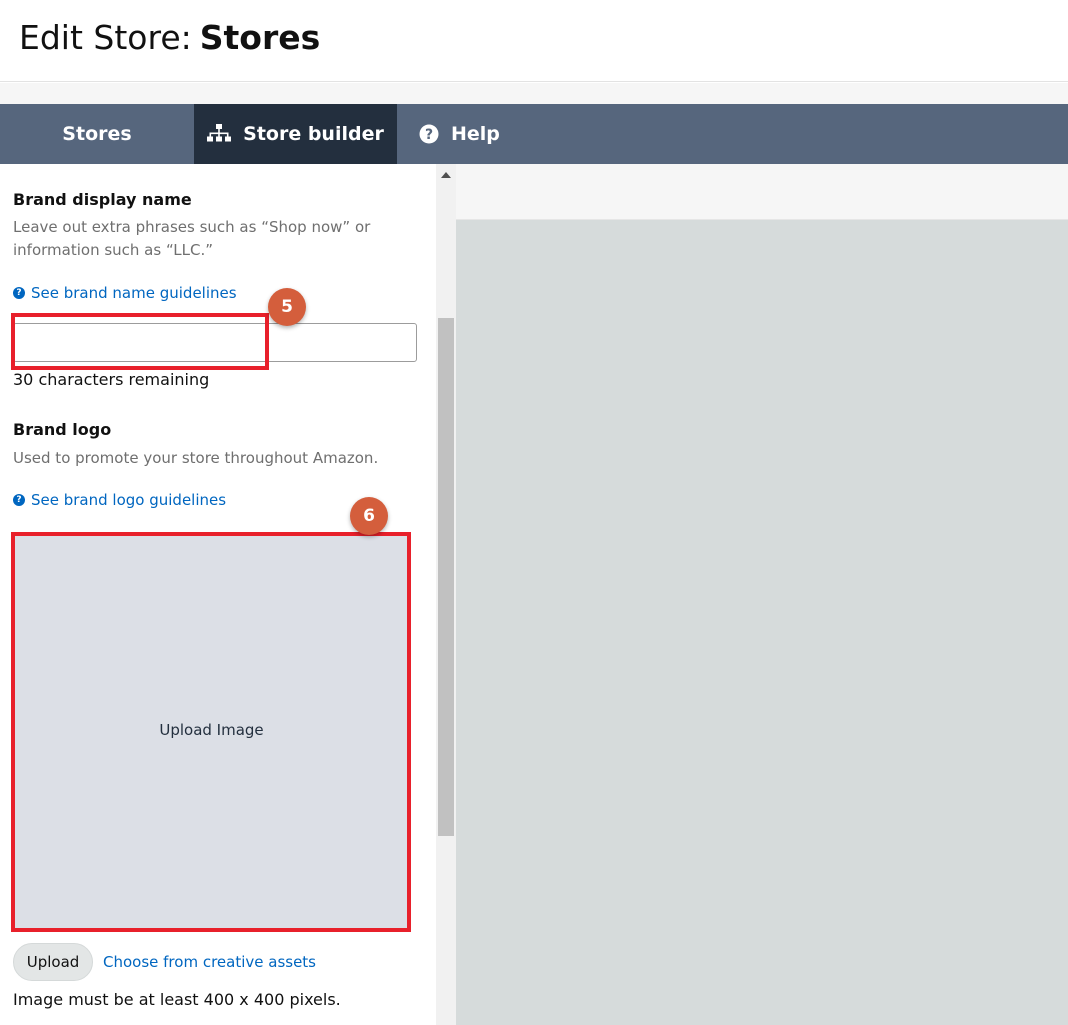 The width and height of the screenshot is (1068, 1025). I want to click on panel-scrollbar, so click(446, 594).